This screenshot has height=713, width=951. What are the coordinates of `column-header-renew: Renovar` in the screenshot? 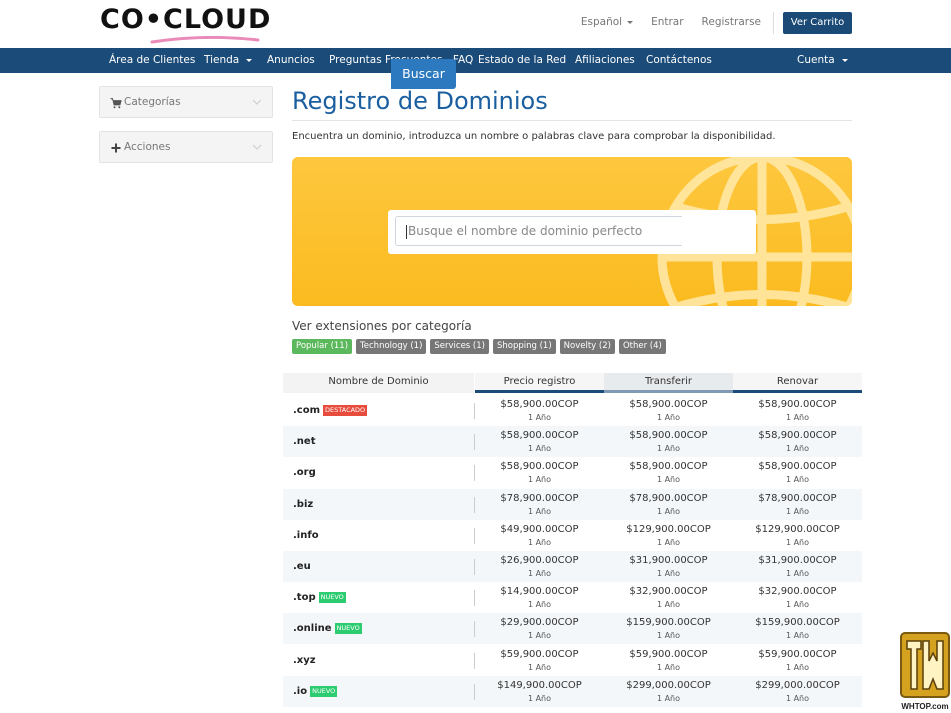 It's located at (797, 383).